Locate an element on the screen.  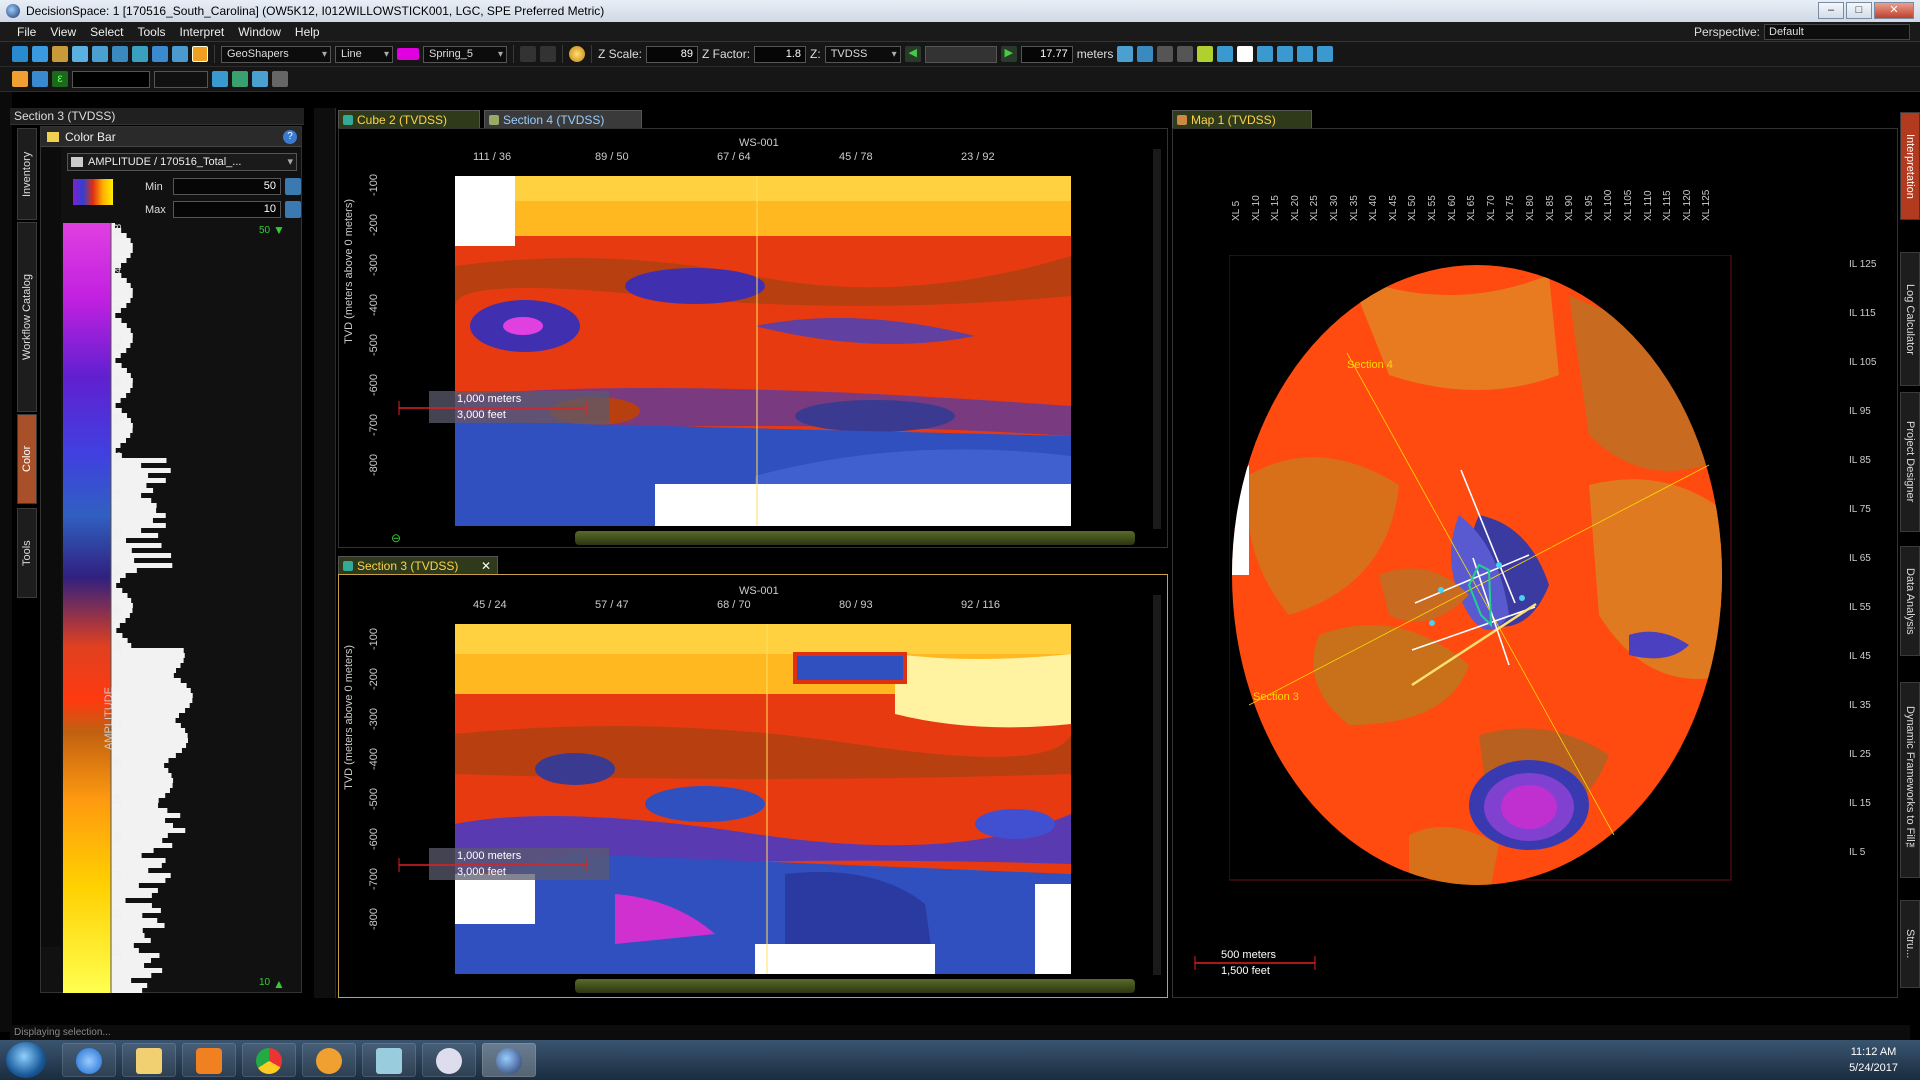
home-icon is located at coordinates (1125, 54).